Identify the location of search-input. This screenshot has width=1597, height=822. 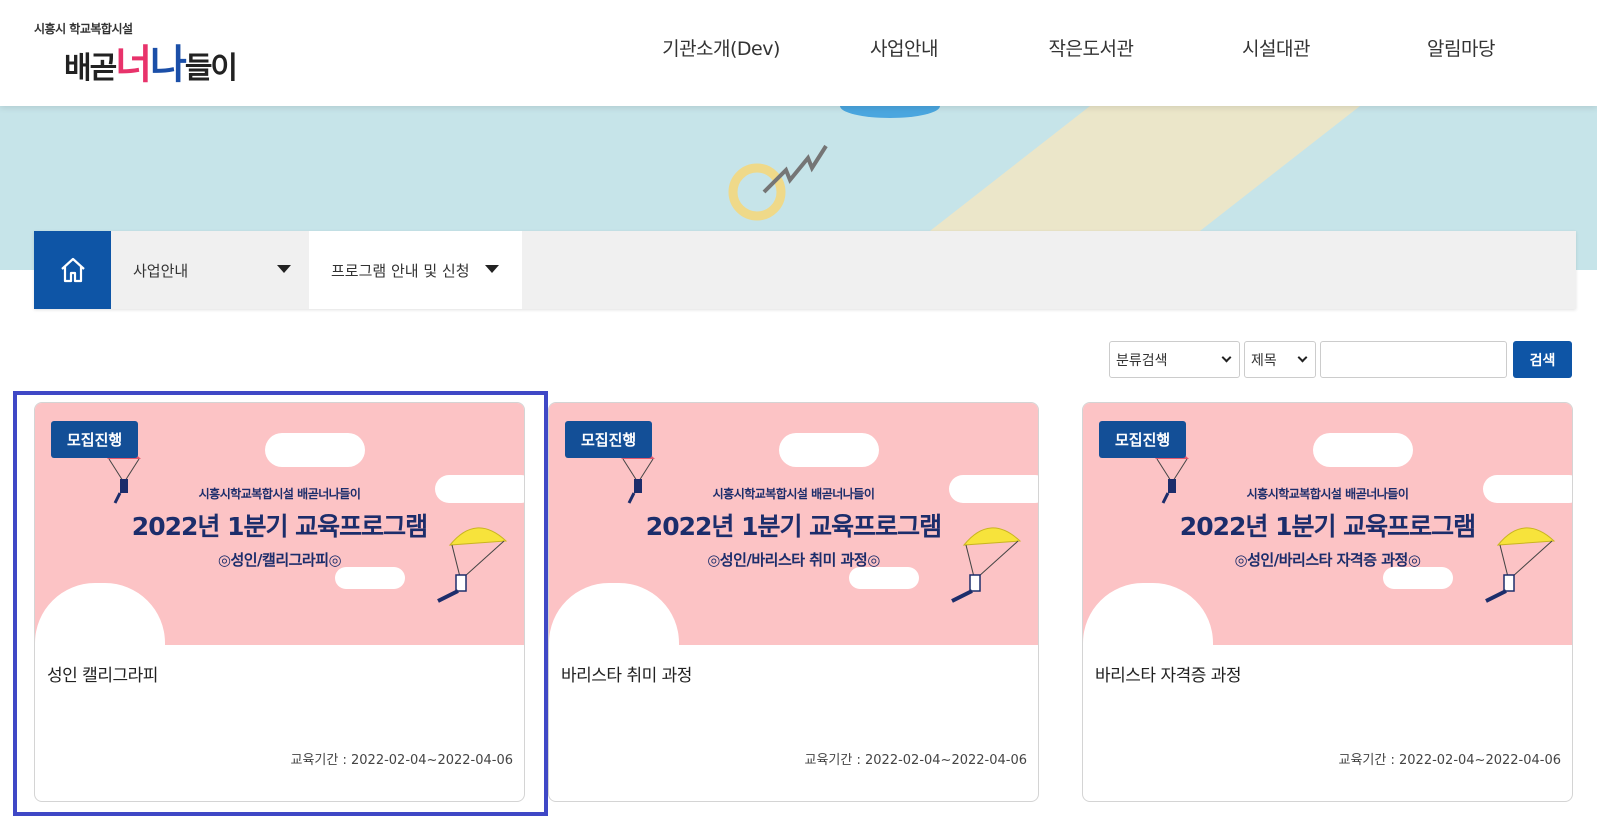
(1413, 359).